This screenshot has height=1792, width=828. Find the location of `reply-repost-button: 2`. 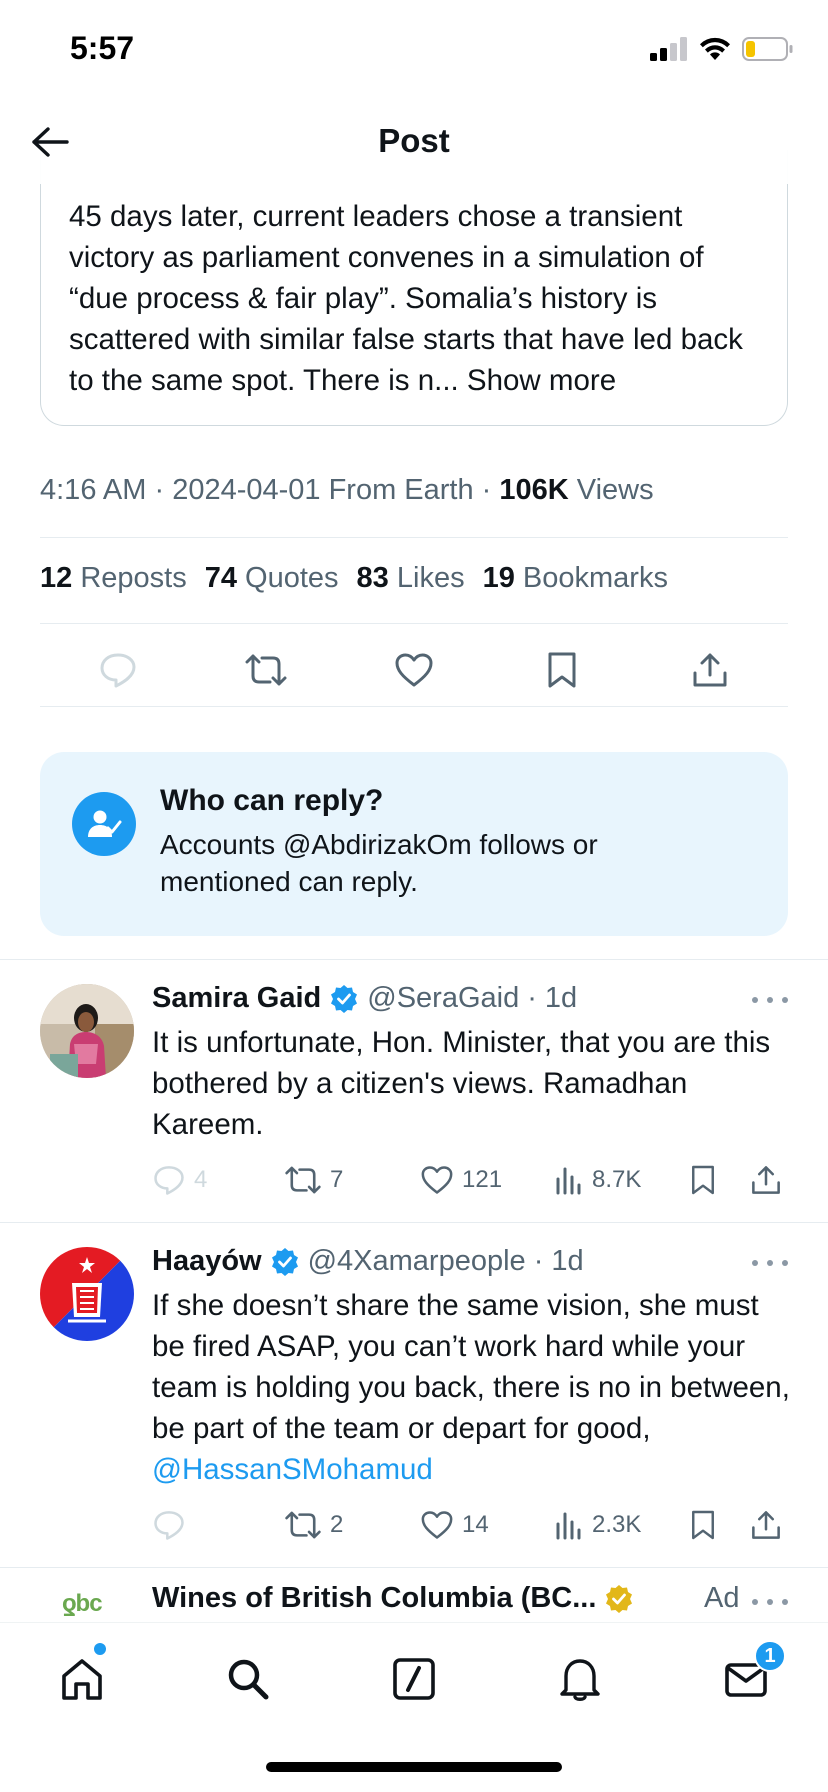

reply-repost-button: 2 is located at coordinates (313, 1525).